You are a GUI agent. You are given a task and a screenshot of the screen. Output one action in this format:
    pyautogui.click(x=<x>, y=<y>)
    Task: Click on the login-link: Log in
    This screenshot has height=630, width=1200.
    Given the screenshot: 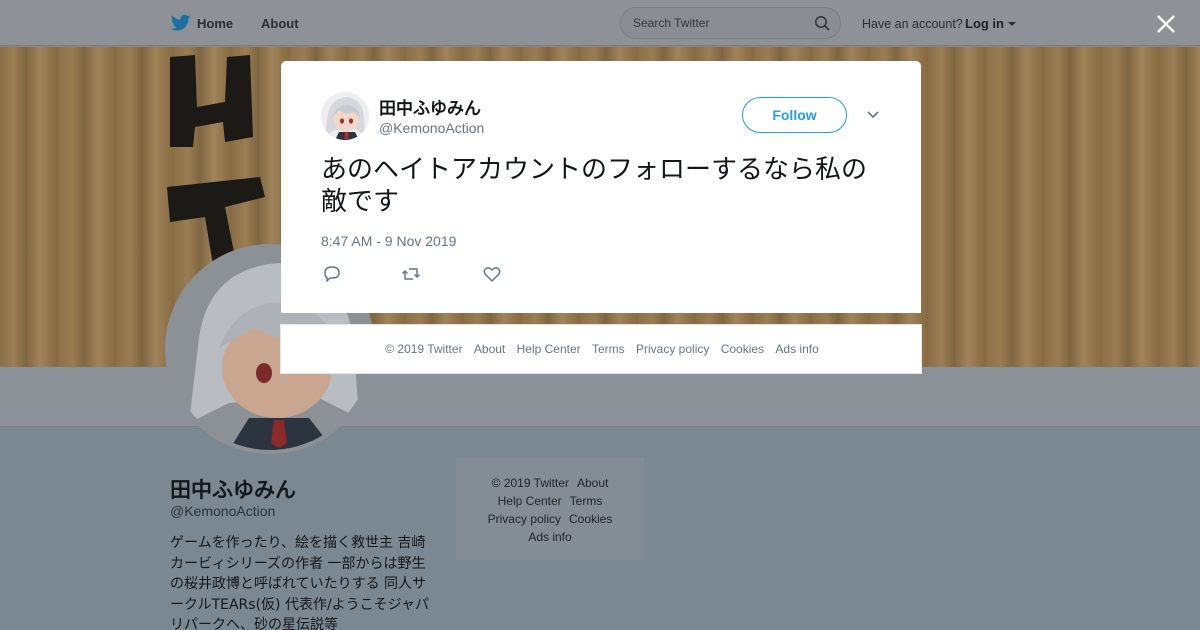 What is the action you would take?
    pyautogui.click(x=984, y=23)
    